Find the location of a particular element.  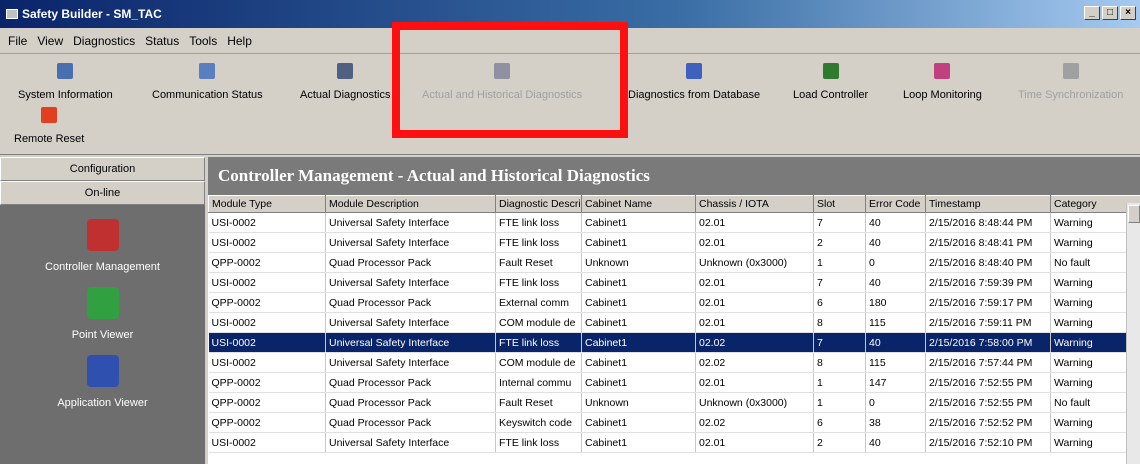

loop-monitoring-icon is located at coordinates (942, 71).